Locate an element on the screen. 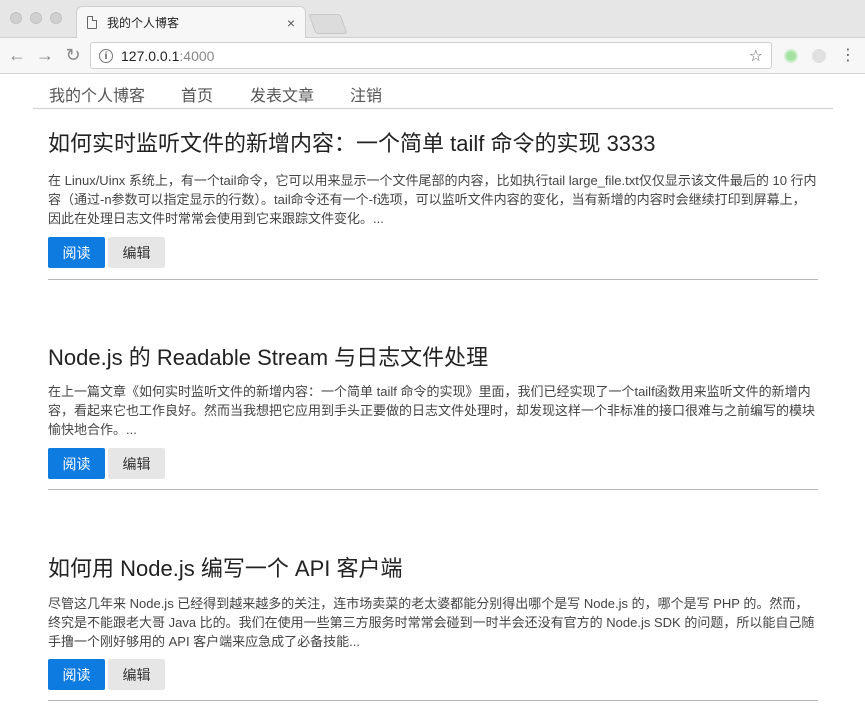 This screenshot has height=719, width=865. close-tab-icon: × is located at coordinates (291, 23).